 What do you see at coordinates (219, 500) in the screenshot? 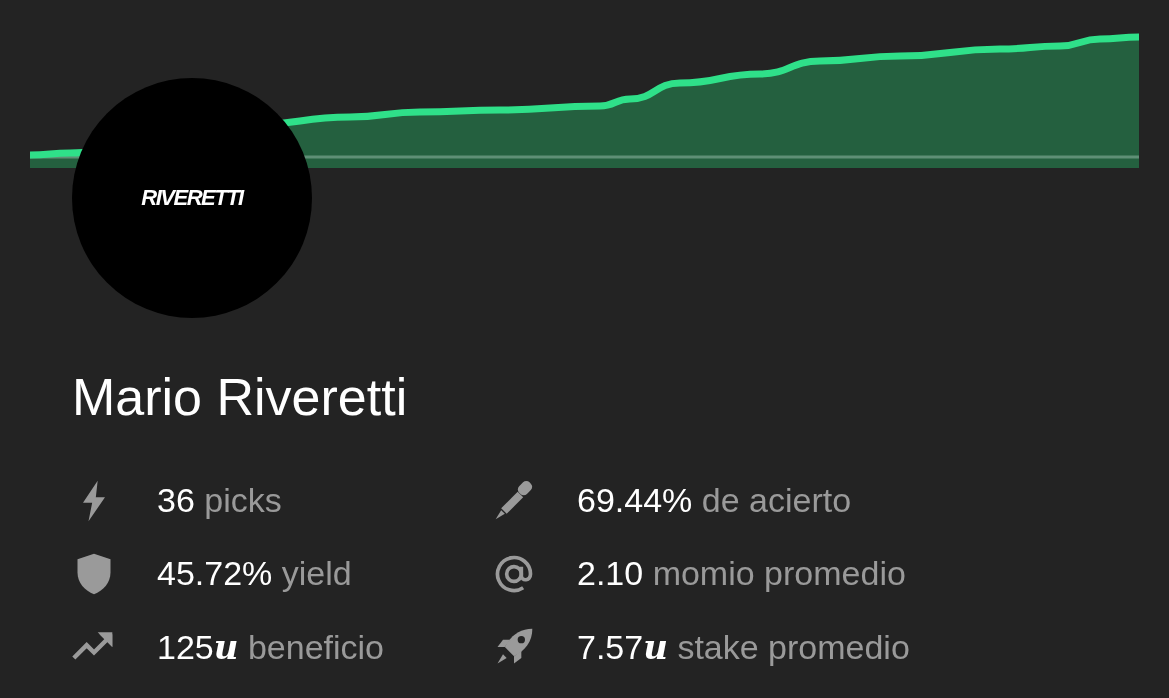
I see `stat-text: 36 picks` at bounding box center [219, 500].